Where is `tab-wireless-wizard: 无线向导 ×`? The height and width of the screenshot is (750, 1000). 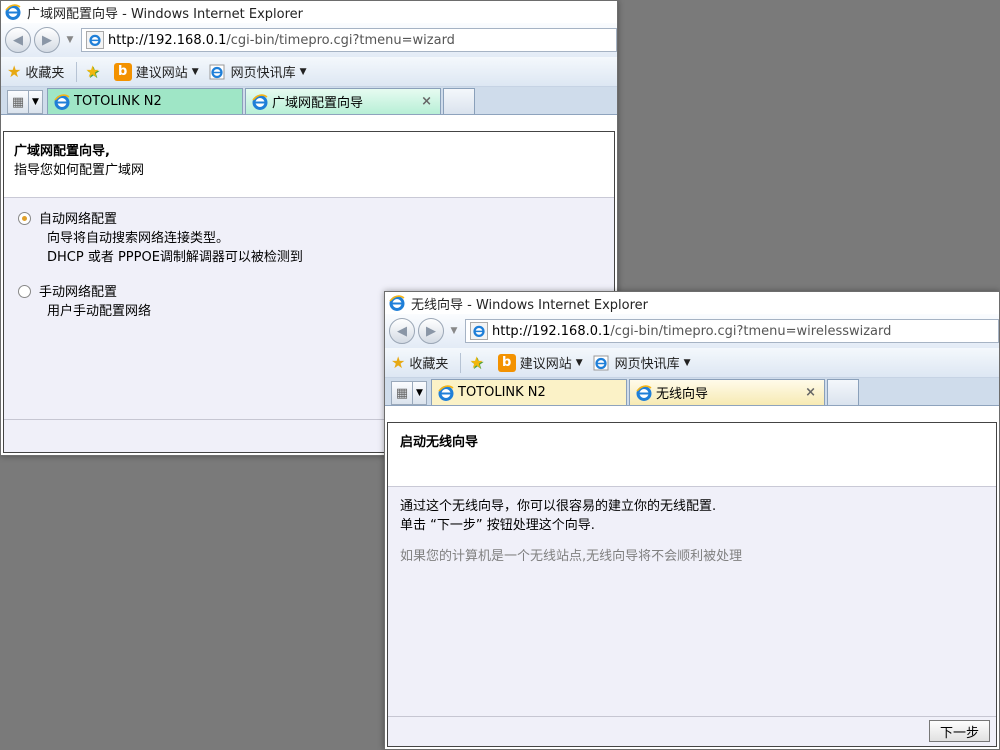
tab-wireless-wizard: 无线向导 × is located at coordinates (727, 392).